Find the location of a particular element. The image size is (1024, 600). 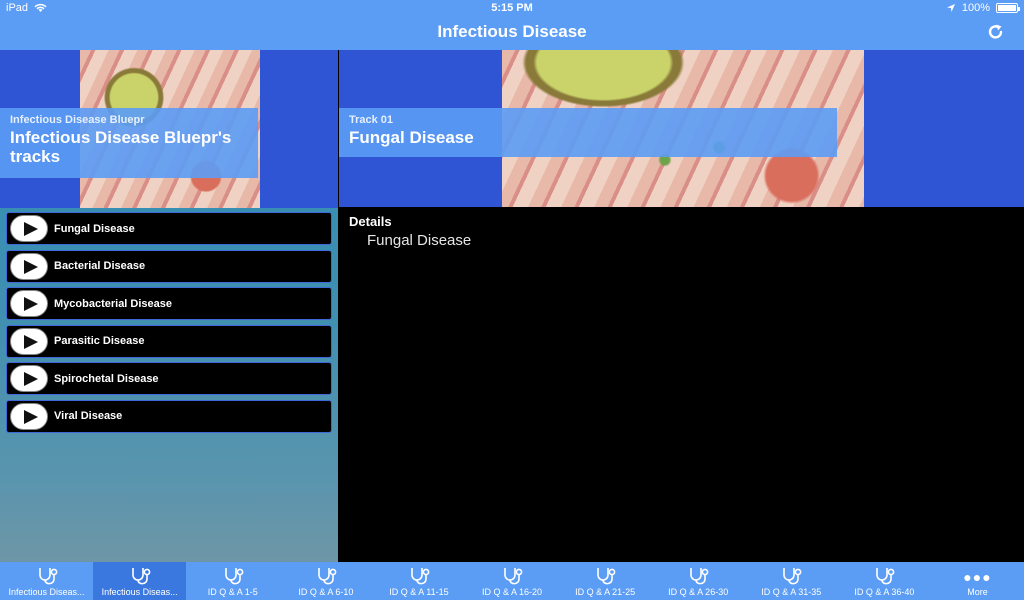

tab-item: ID Q & A 11-15 is located at coordinates (418, 581).